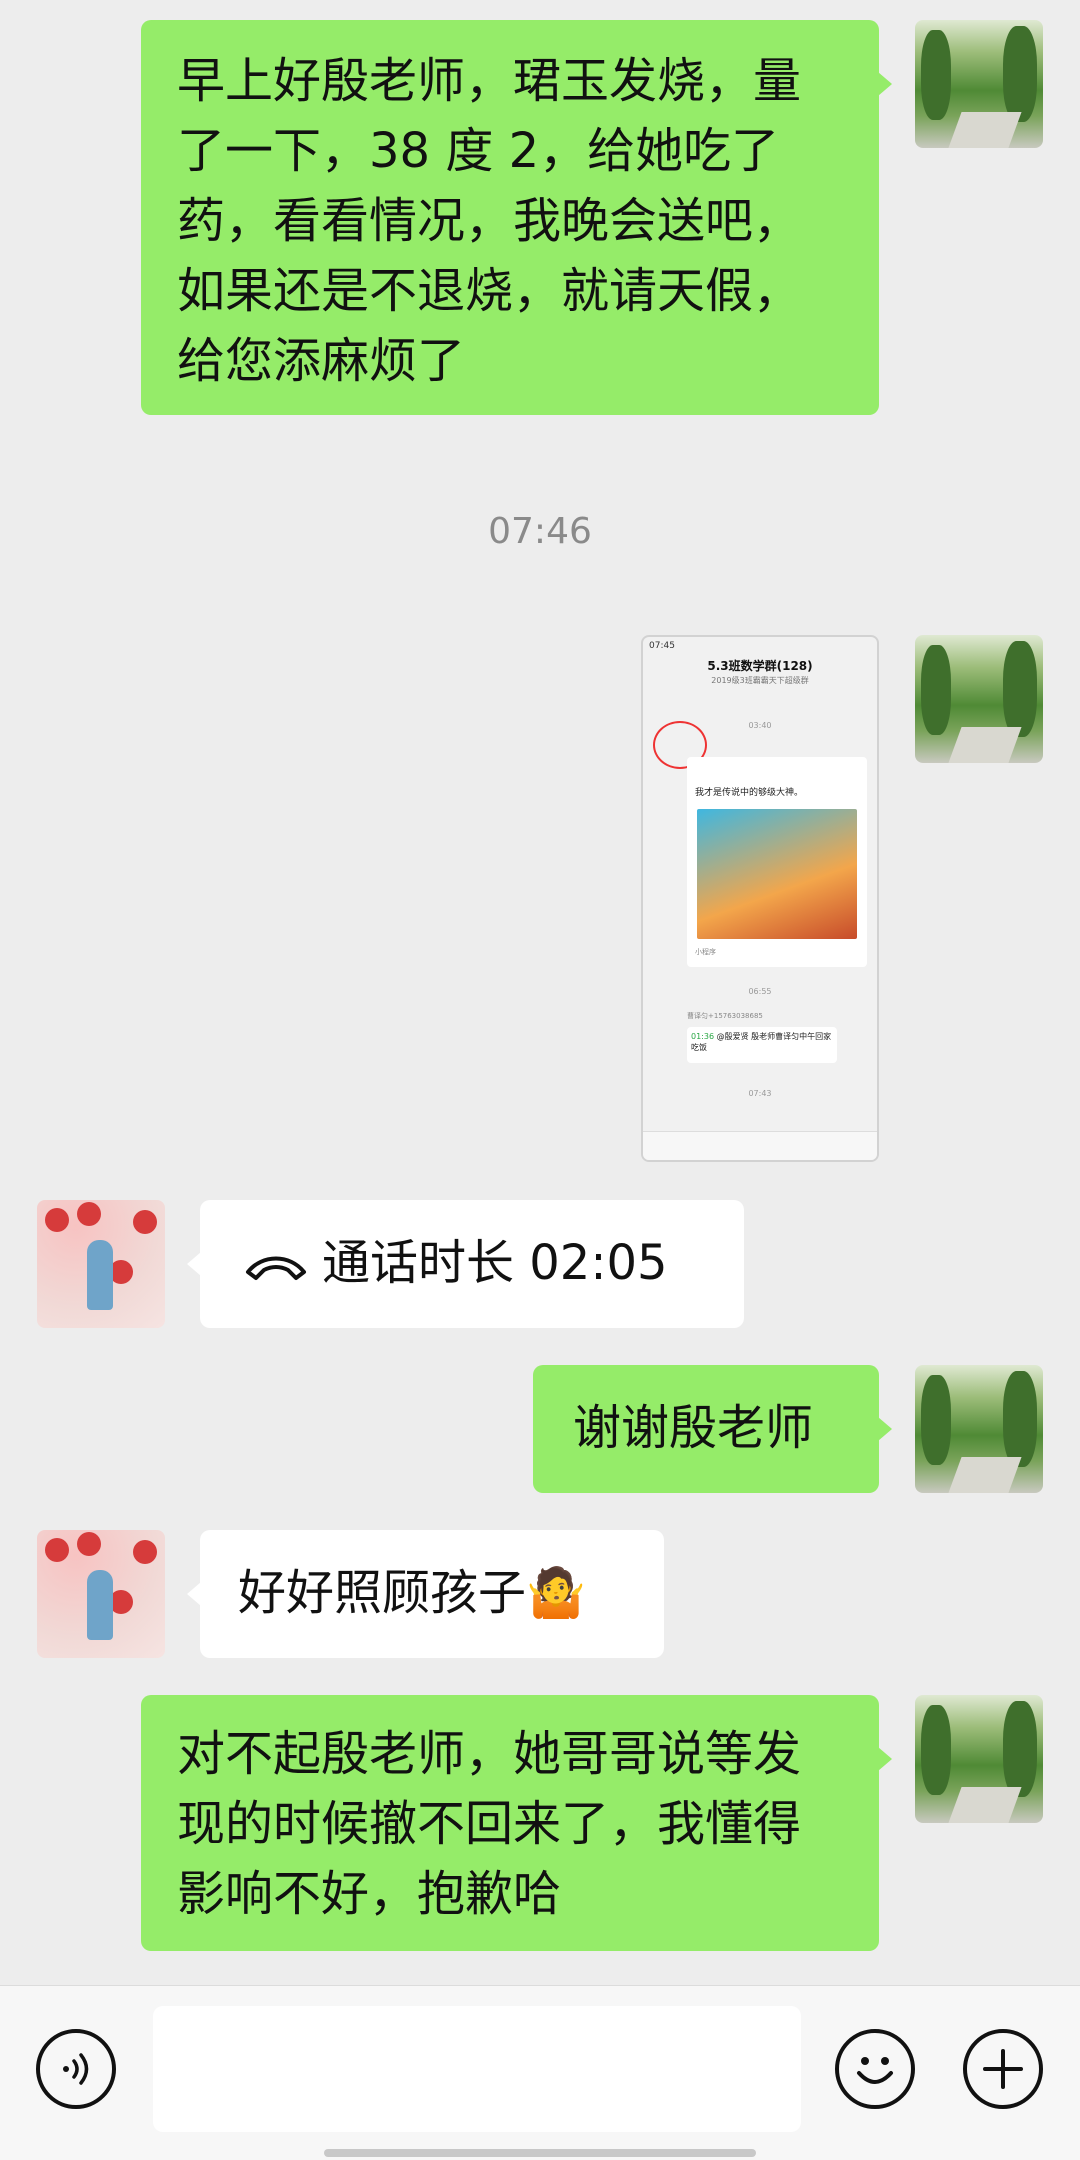 The width and height of the screenshot is (1080, 2160). I want to click on screenshot-call-sender: 曹译匀+15763038685, so click(725, 1016).